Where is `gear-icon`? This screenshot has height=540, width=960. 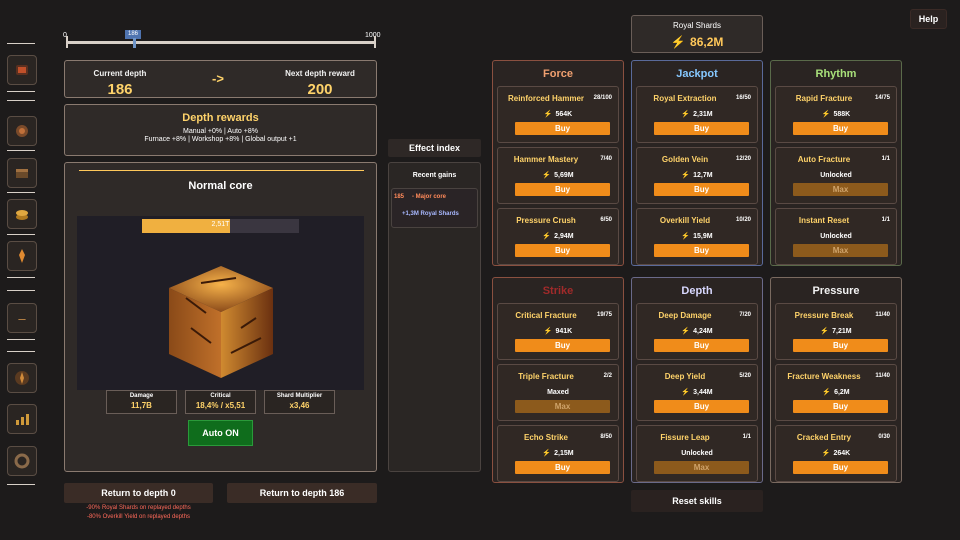 gear-icon is located at coordinates (22, 131).